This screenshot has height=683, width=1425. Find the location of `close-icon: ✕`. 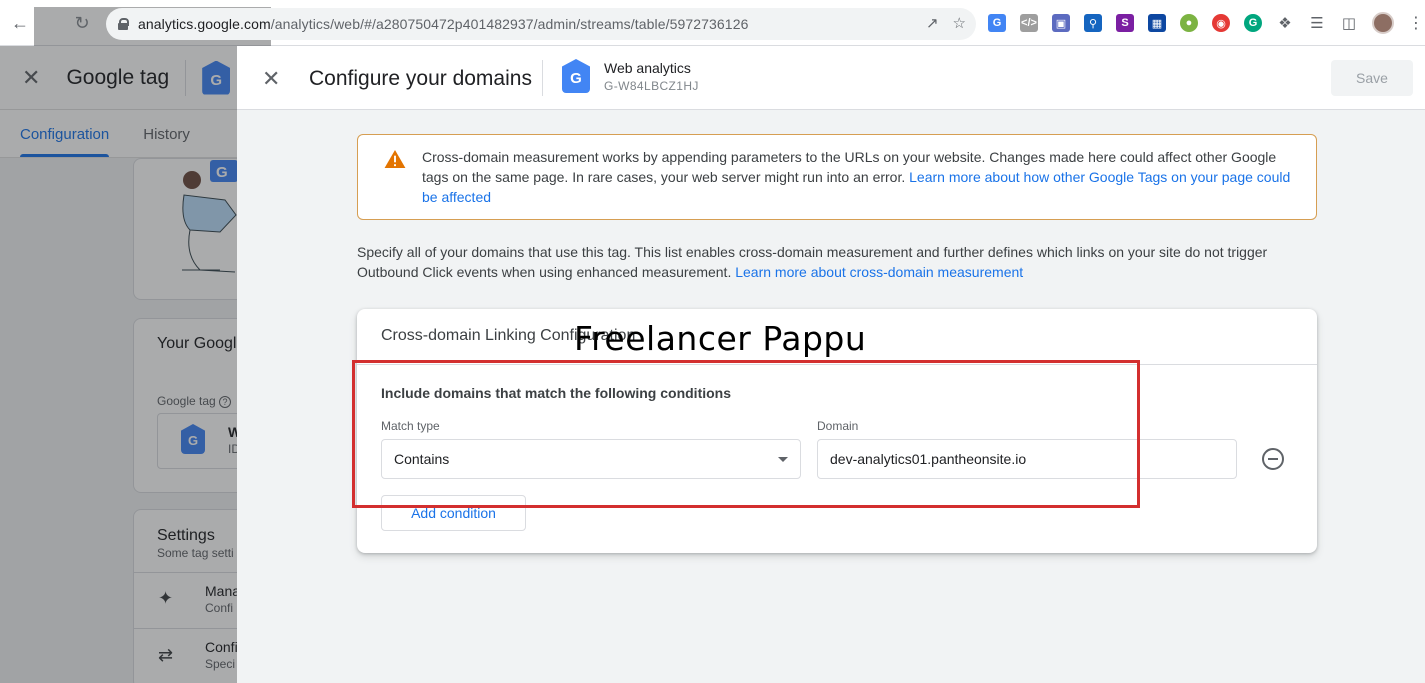

close-icon: ✕ is located at coordinates (271, 79).